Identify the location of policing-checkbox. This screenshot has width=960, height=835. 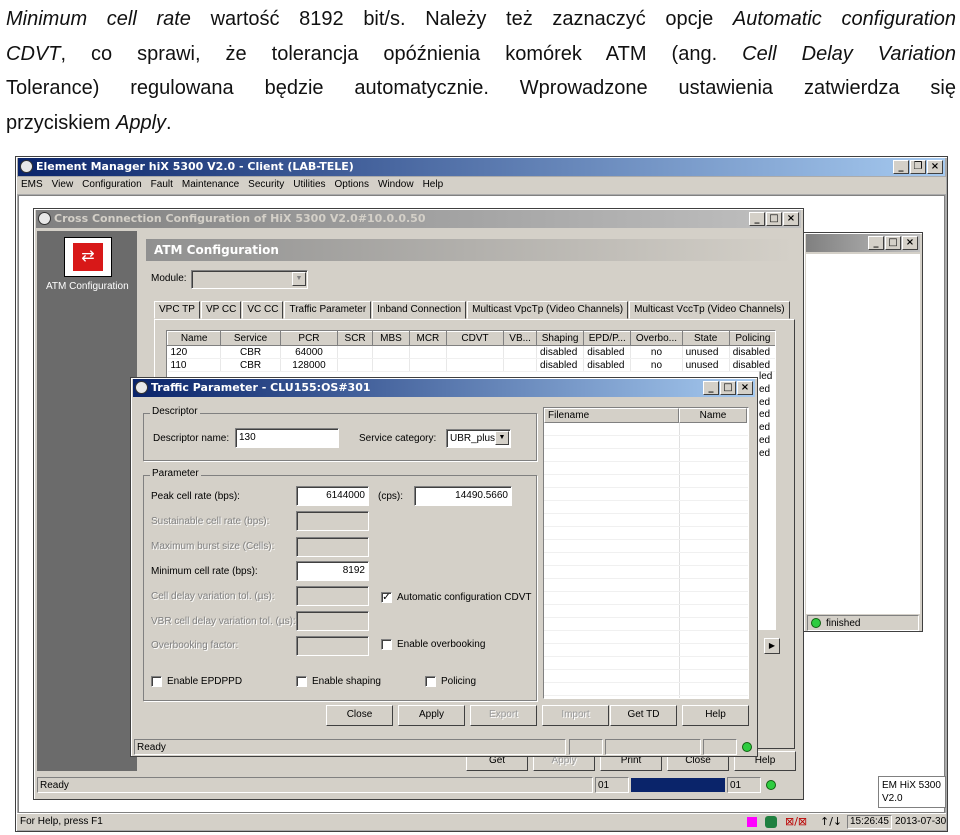
(430, 681).